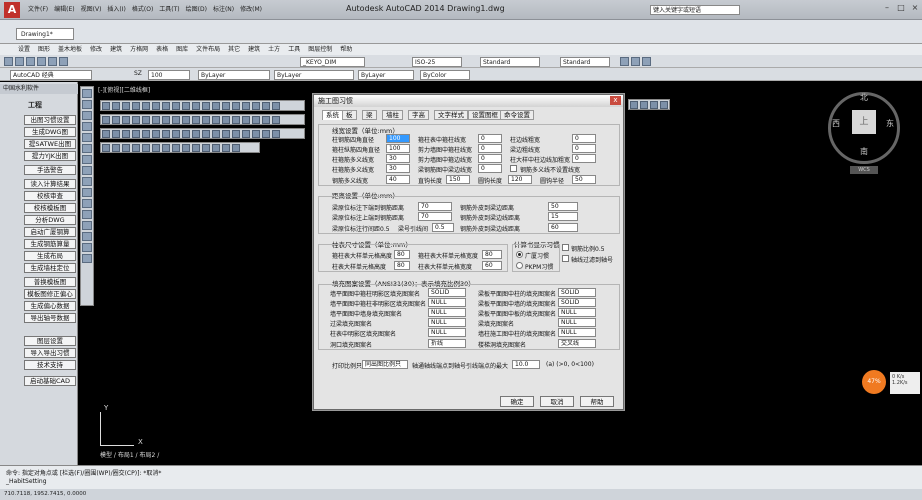 The image size is (922, 500). Describe the element at coordinates (50, 208) in the screenshot. I see `lp-button: 校核模板图` at that location.